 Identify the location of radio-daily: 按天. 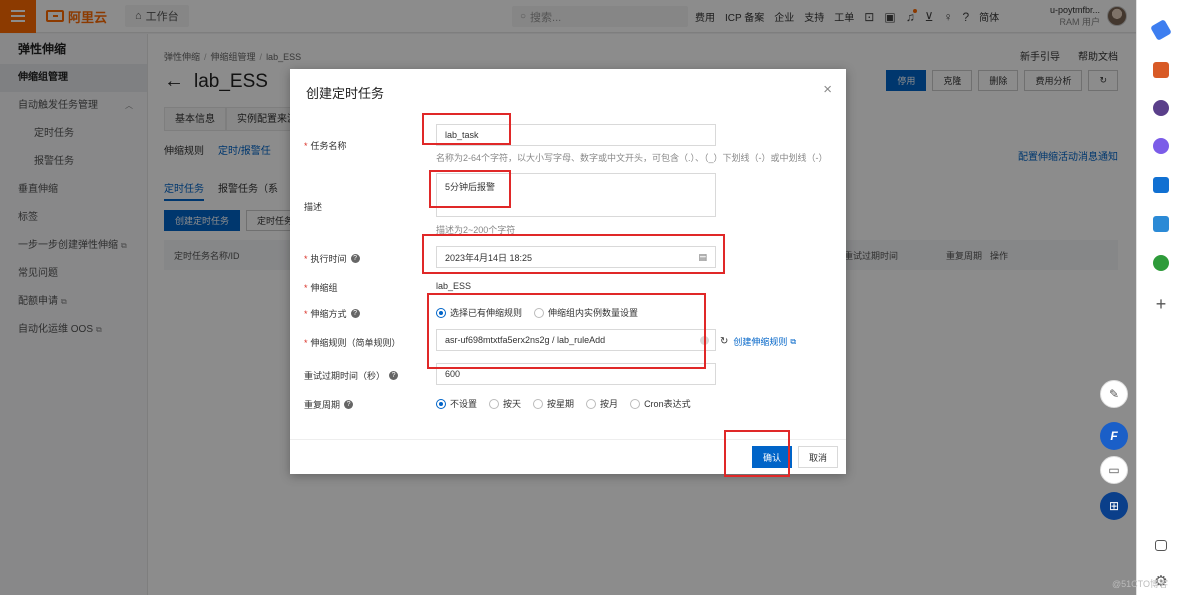
(505, 403).